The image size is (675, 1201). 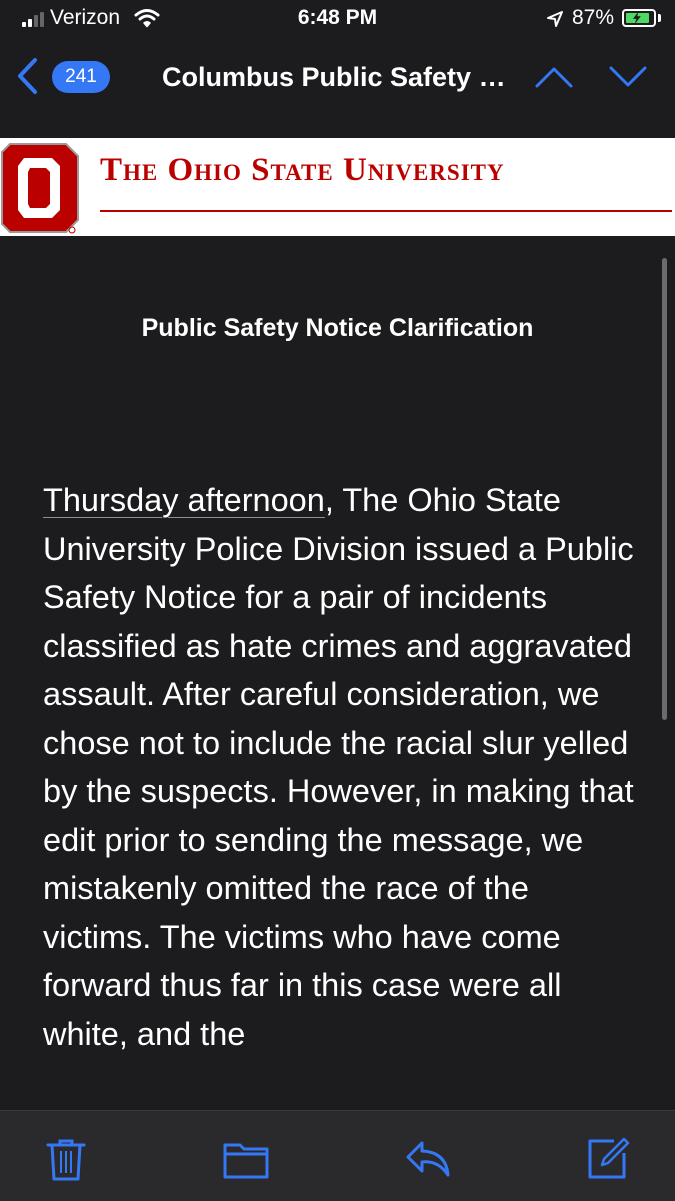 I want to click on previous-message-icon, so click(x=554, y=77).